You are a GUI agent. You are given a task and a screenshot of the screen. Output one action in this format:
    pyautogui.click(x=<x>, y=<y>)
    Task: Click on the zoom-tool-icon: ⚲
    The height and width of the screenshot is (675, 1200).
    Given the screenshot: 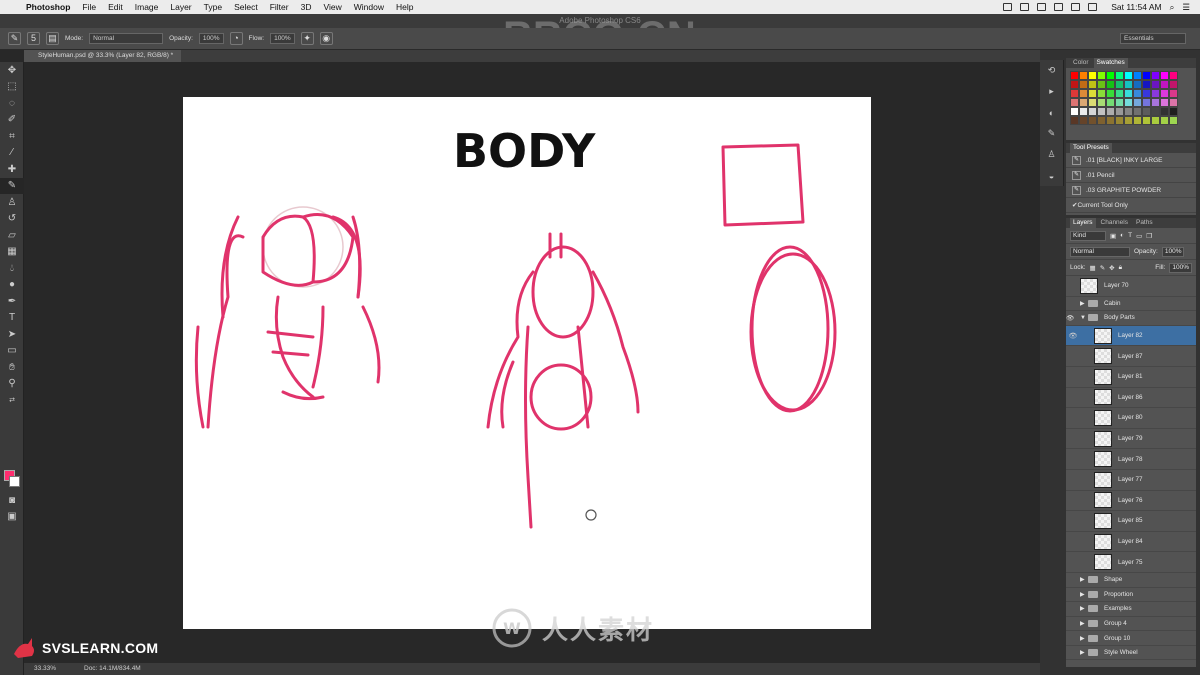 What is the action you would take?
    pyautogui.click(x=12, y=384)
    